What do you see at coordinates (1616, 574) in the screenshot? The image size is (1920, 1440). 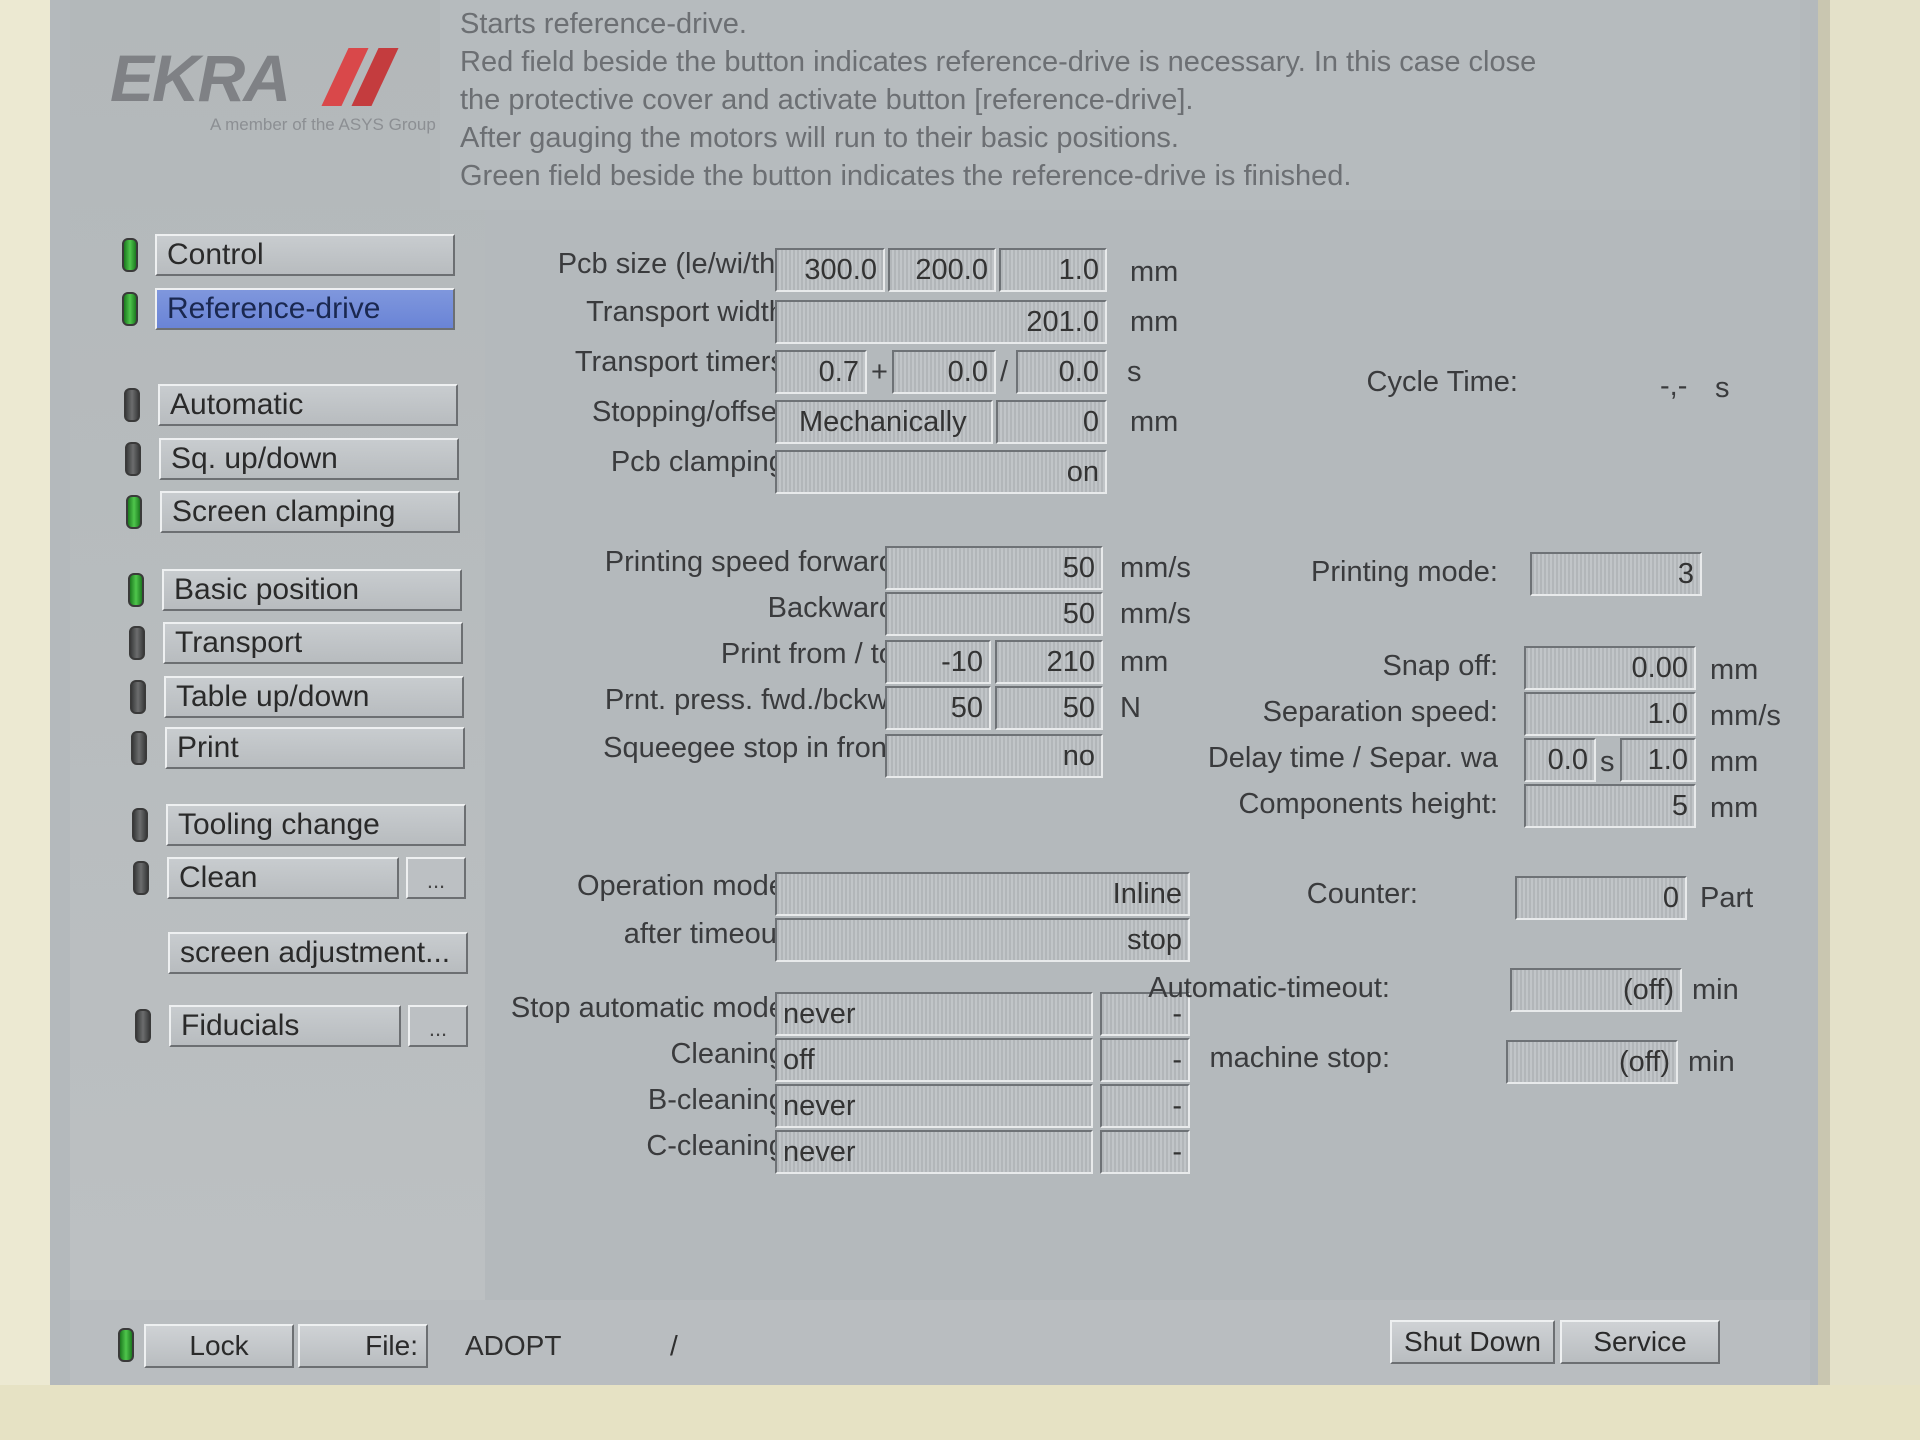 I see `printing-mode-field: 3` at bounding box center [1616, 574].